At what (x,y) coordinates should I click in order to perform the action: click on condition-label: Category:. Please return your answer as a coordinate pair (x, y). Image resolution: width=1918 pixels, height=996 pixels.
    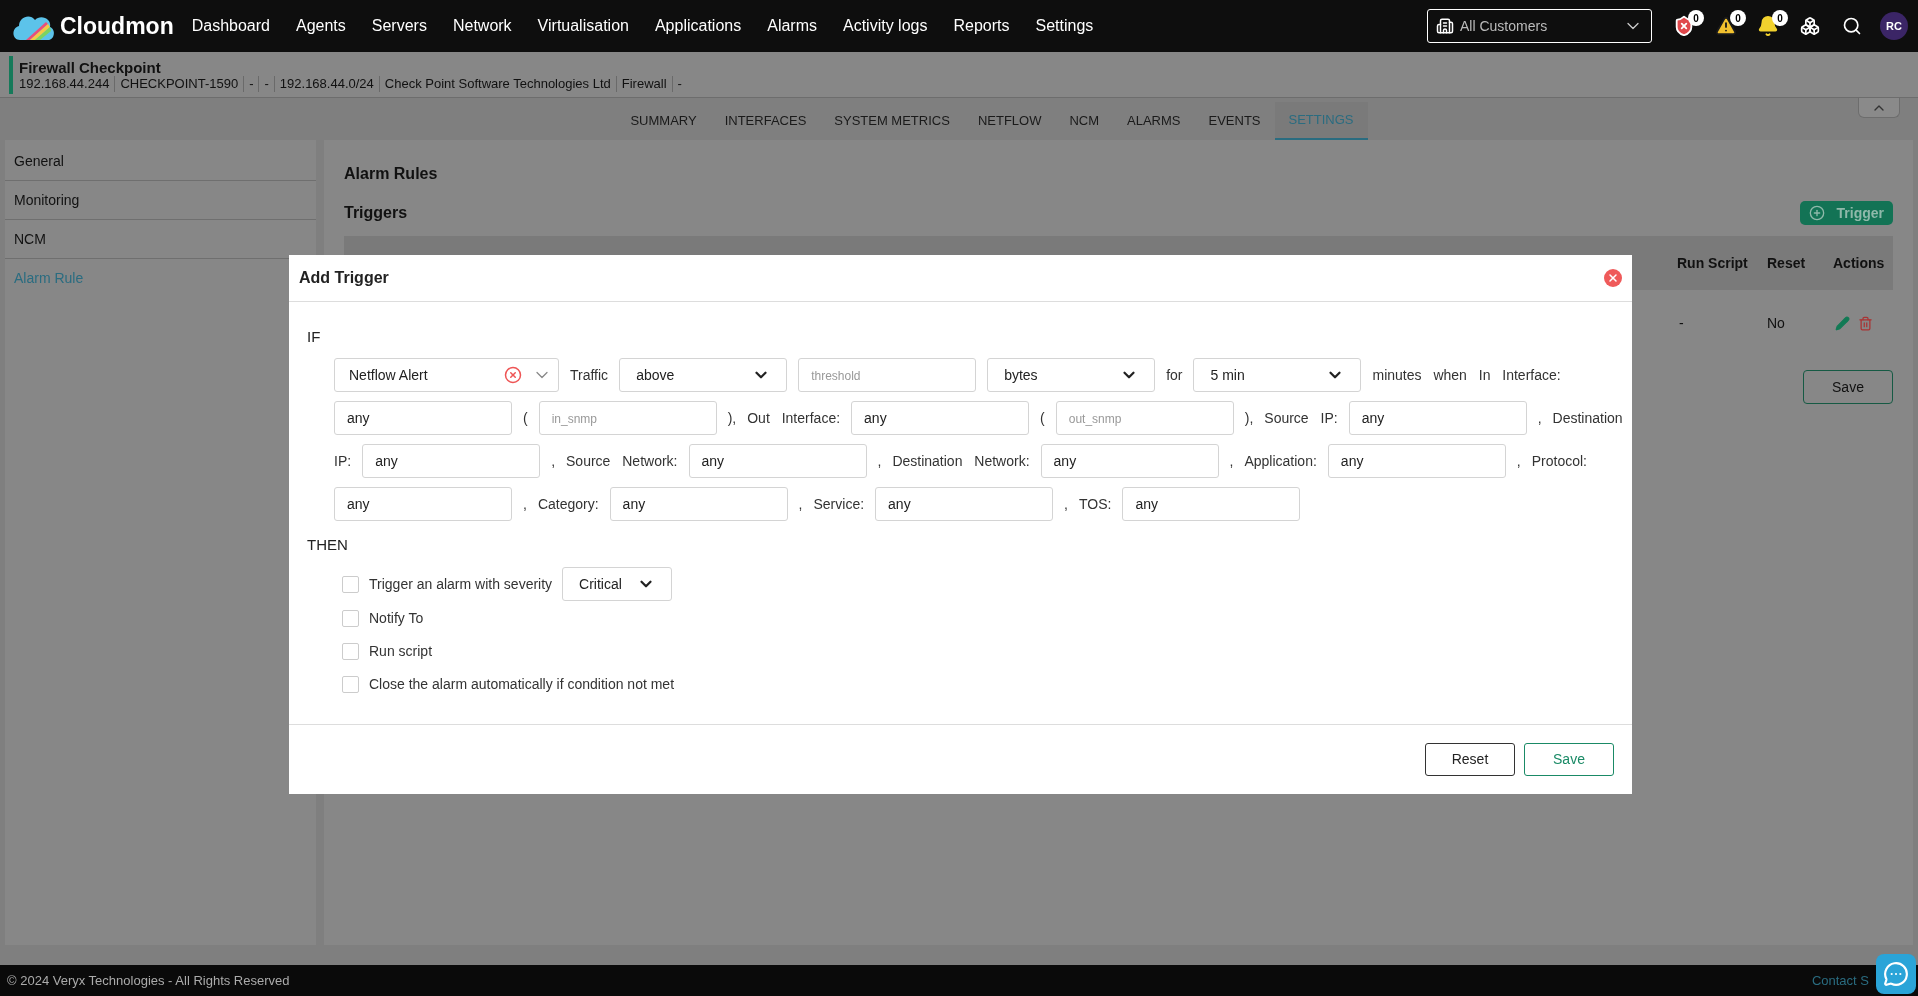
    Looking at the image, I should click on (568, 504).